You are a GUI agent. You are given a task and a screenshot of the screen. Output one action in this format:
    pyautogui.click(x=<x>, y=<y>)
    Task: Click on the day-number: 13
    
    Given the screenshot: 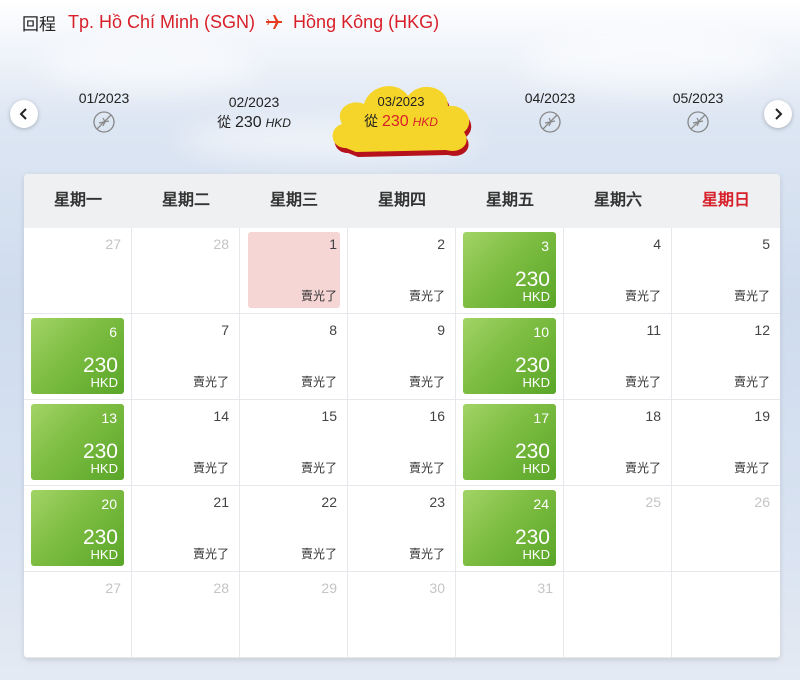 What is the action you would take?
    pyautogui.click(x=109, y=418)
    